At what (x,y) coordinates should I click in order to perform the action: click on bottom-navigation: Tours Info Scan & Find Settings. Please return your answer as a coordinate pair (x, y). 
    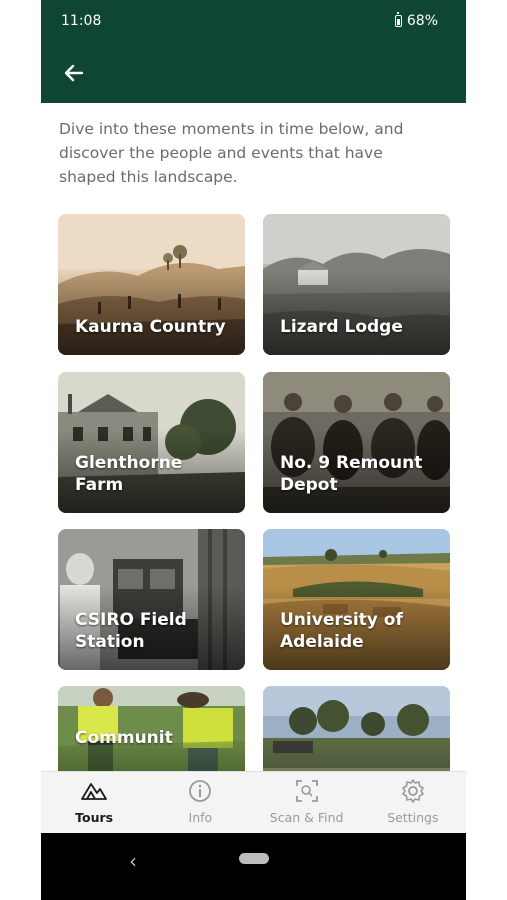
    Looking at the image, I should click on (253, 802).